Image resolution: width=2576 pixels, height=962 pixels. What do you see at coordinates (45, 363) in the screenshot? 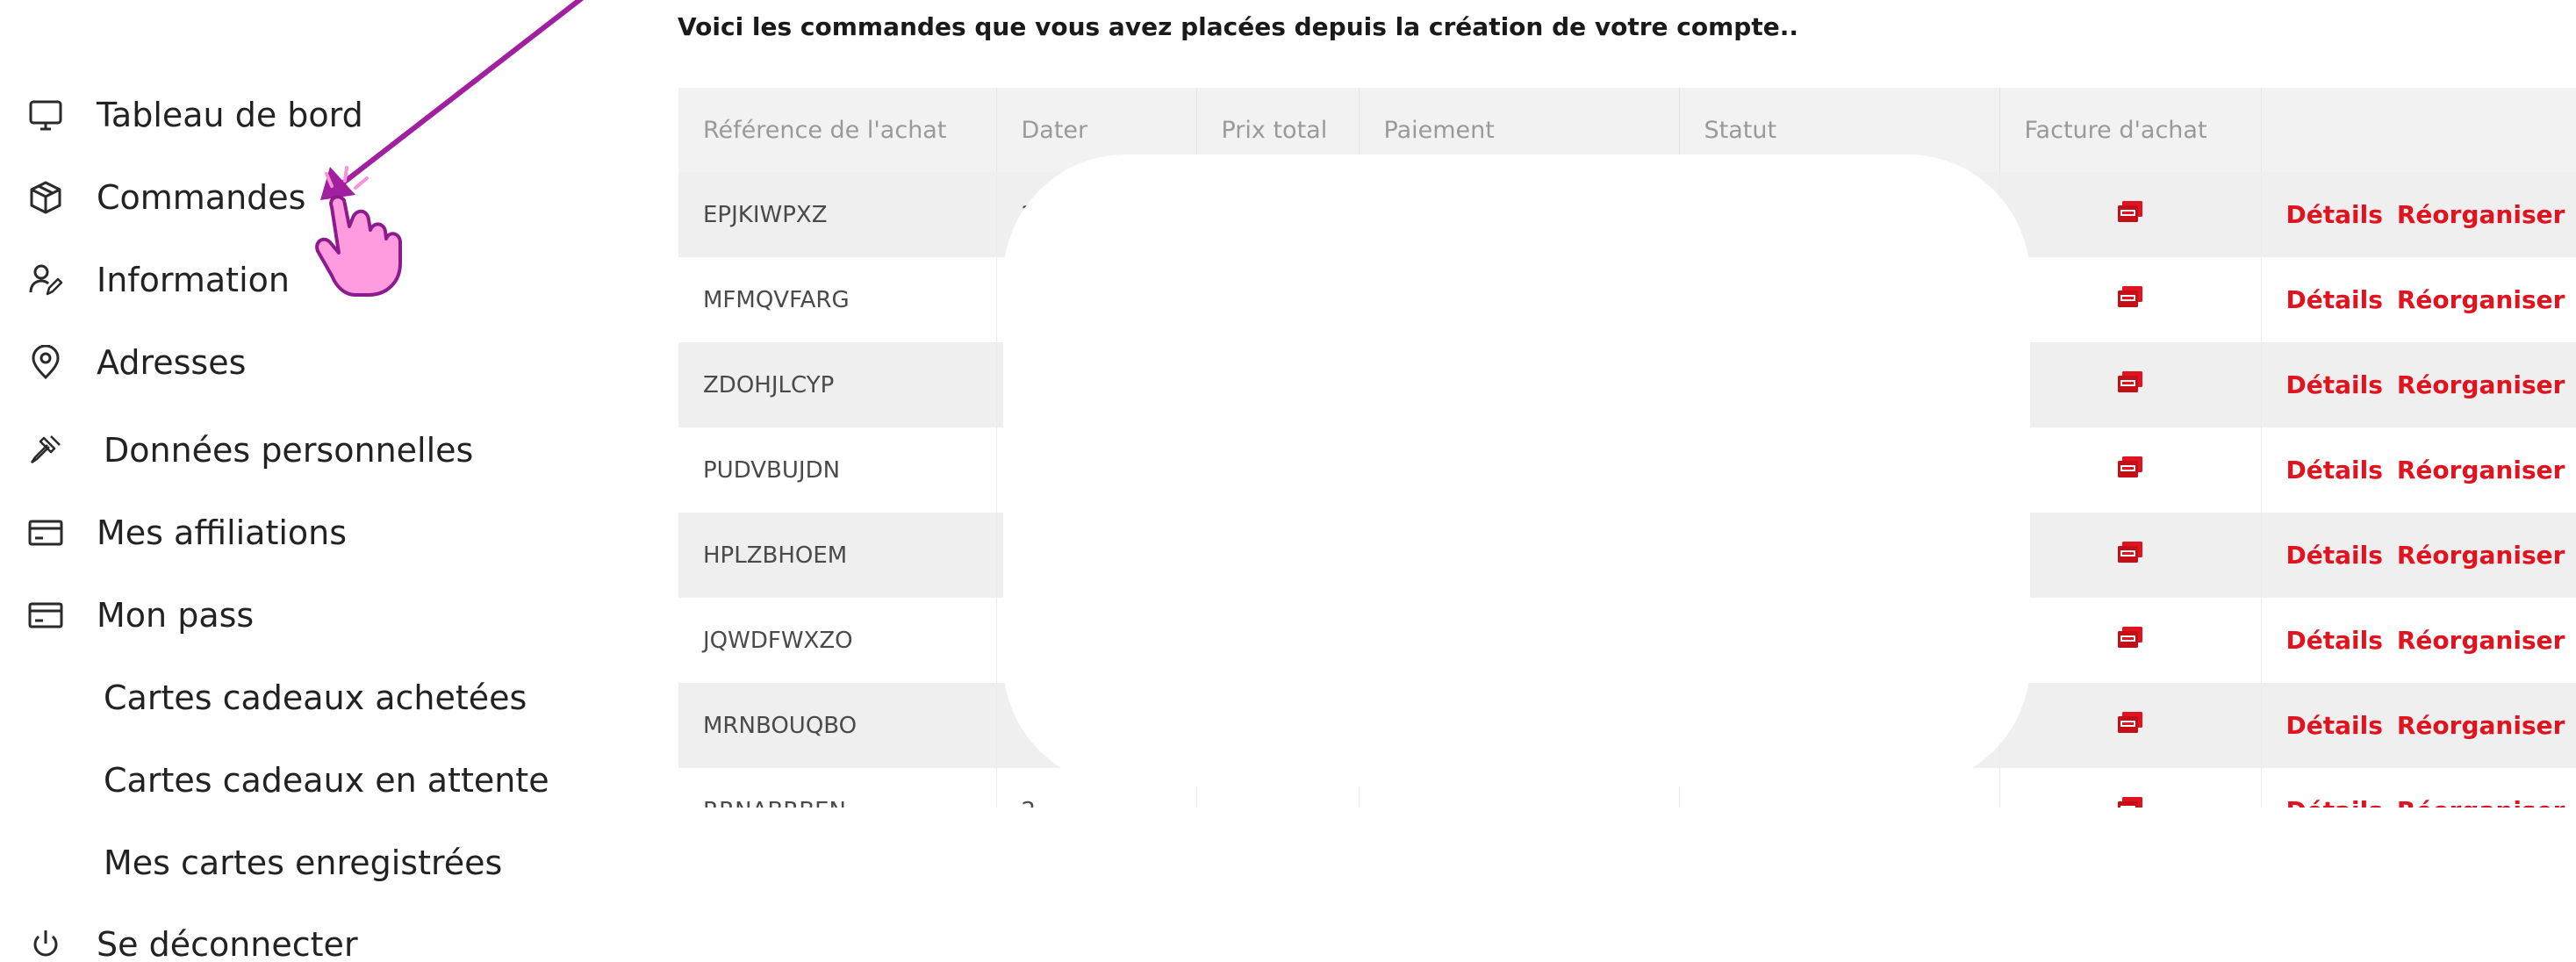
I see `location-pin-icon` at bounding box center [45, 363].